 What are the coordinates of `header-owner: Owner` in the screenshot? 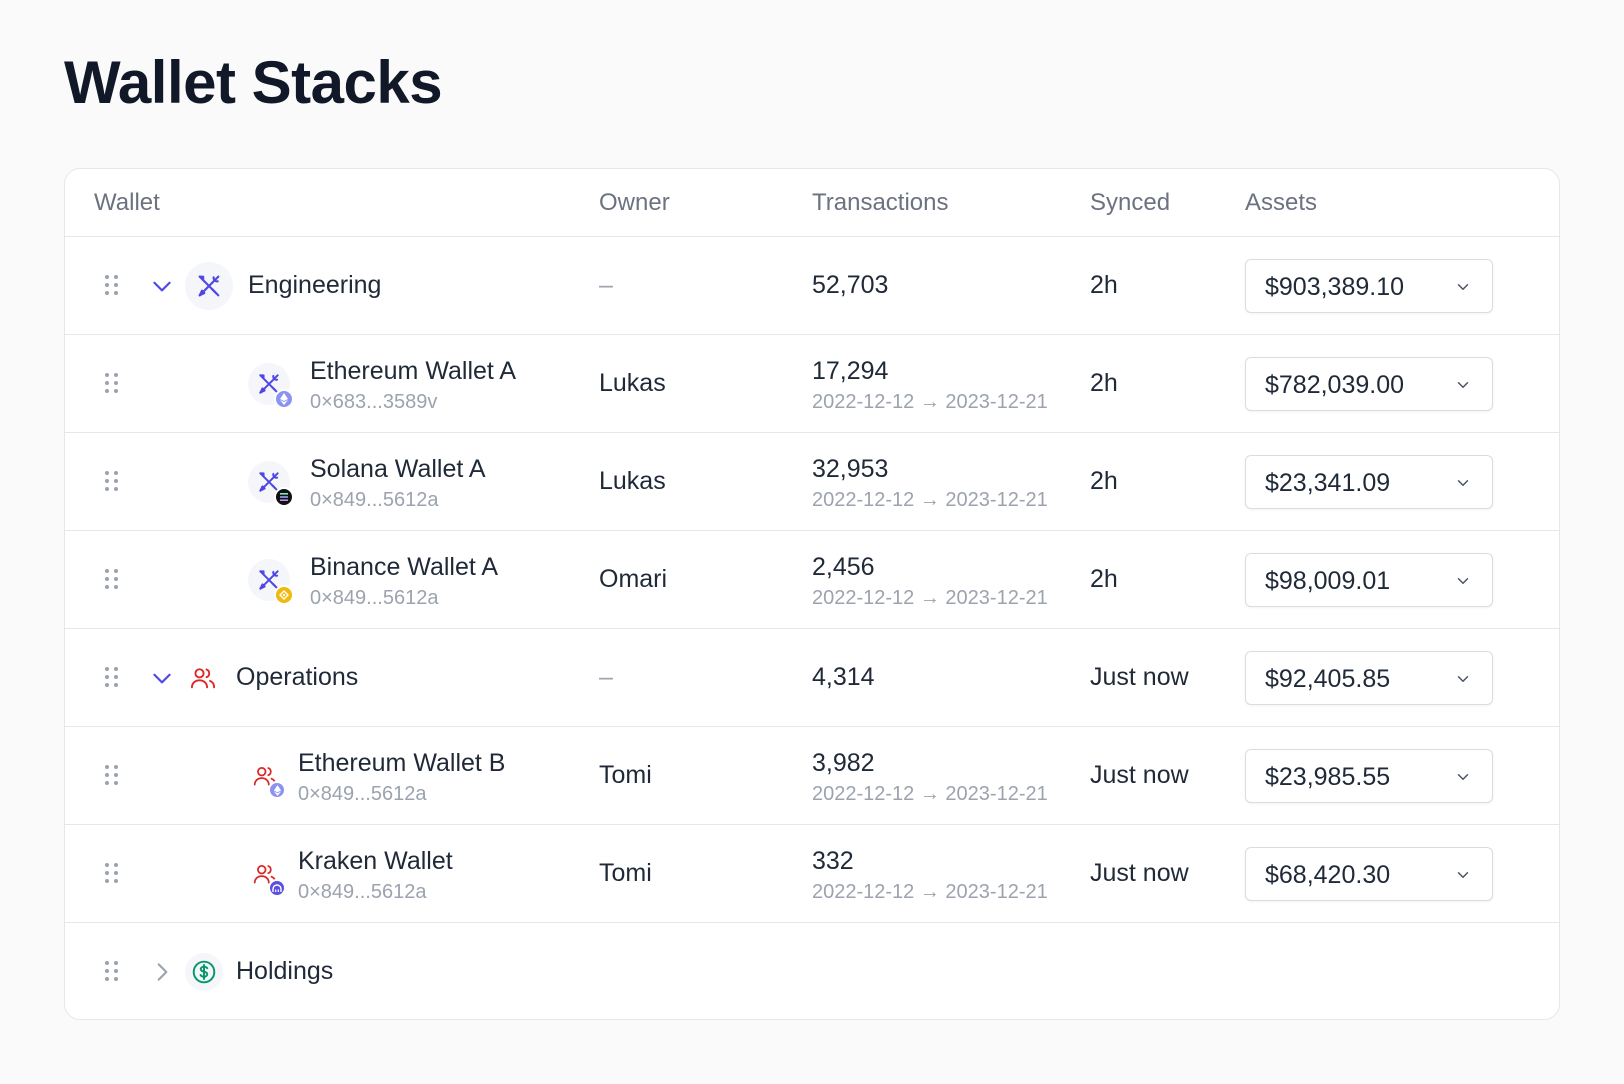 It's located at (634, 202).